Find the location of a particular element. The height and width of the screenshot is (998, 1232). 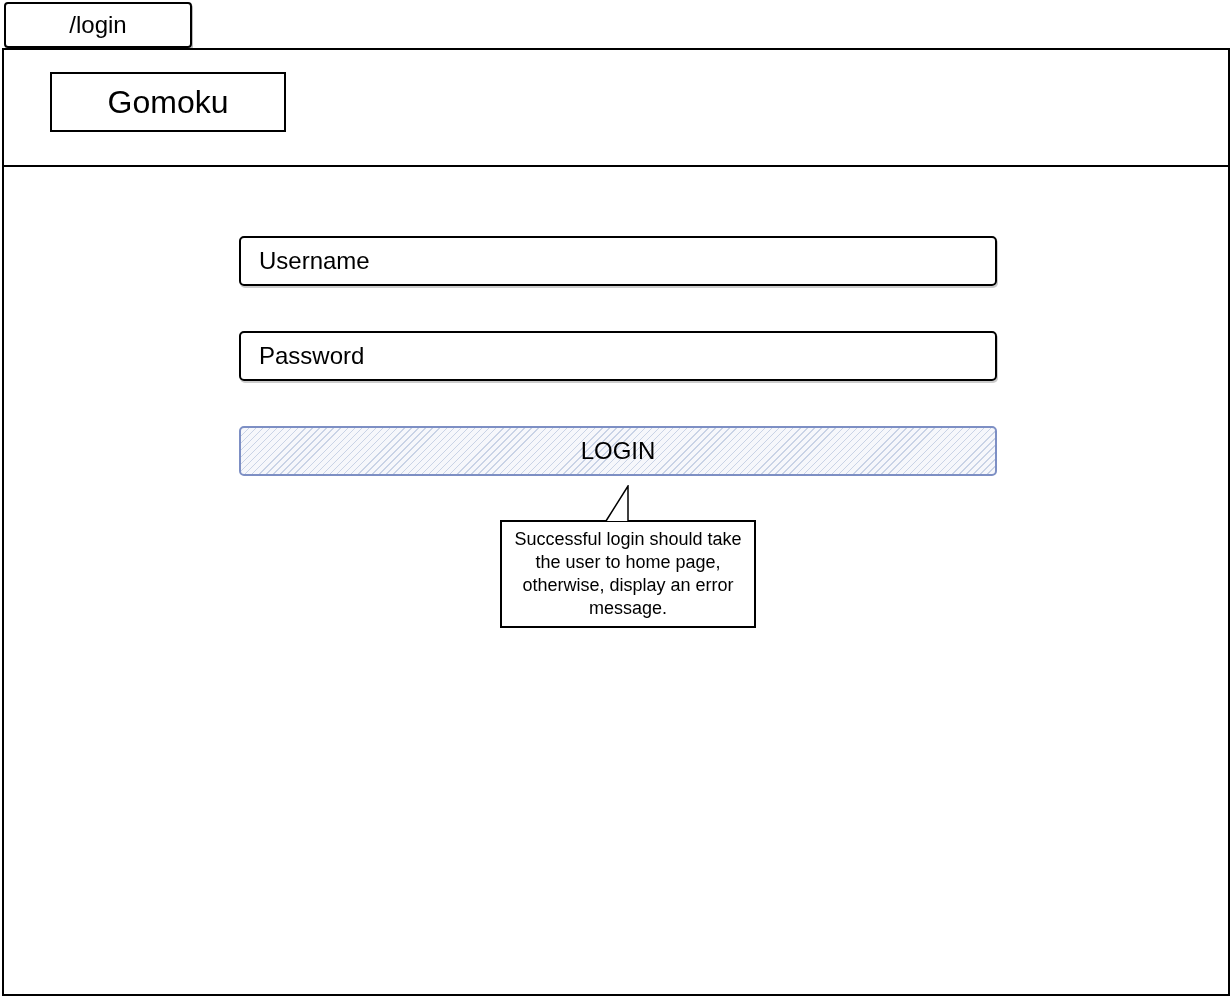

page-tab: /login is located at coordinates (98, 25).